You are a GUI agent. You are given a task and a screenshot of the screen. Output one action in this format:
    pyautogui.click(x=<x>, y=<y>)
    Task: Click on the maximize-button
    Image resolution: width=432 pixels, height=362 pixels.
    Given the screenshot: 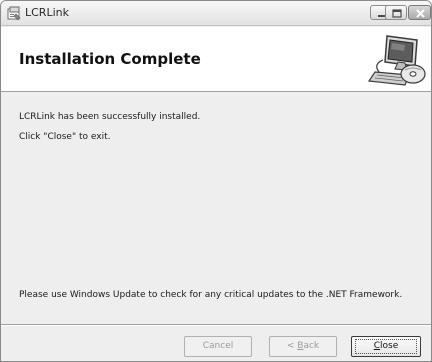 What is the action you would take?
    pyautogui.click(x=396, y=12)
    